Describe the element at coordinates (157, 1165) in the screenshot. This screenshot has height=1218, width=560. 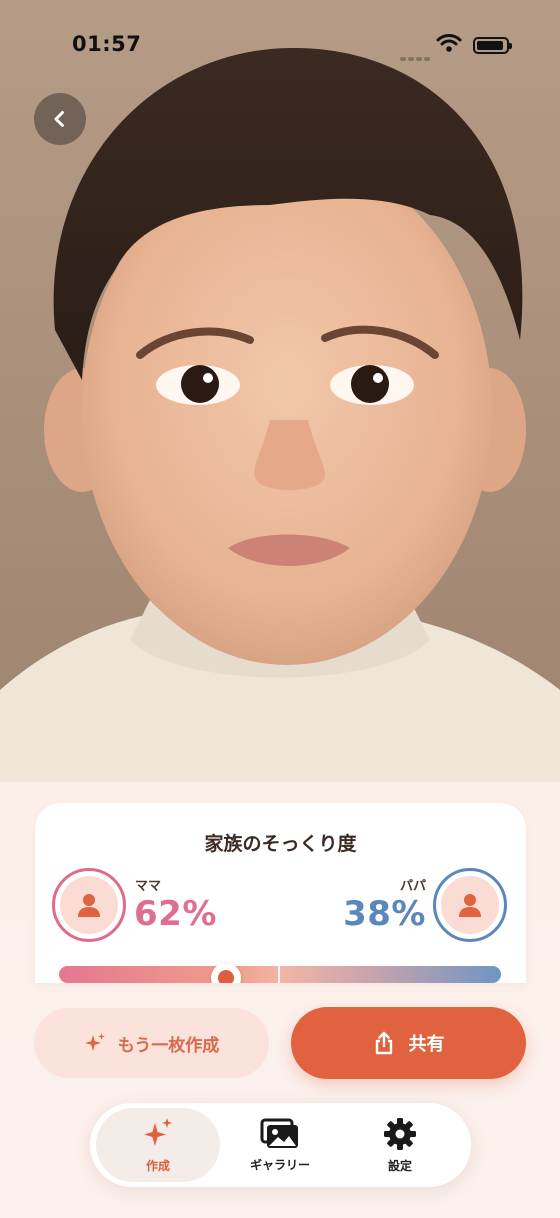
I see `tab-create-label: 作成` at that location.